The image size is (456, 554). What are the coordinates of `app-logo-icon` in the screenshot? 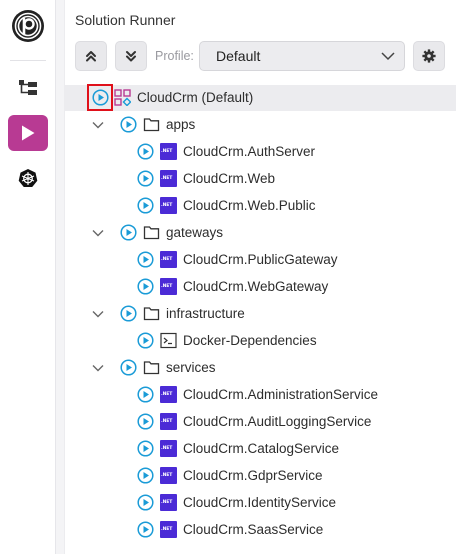 It's located at (28, 26).